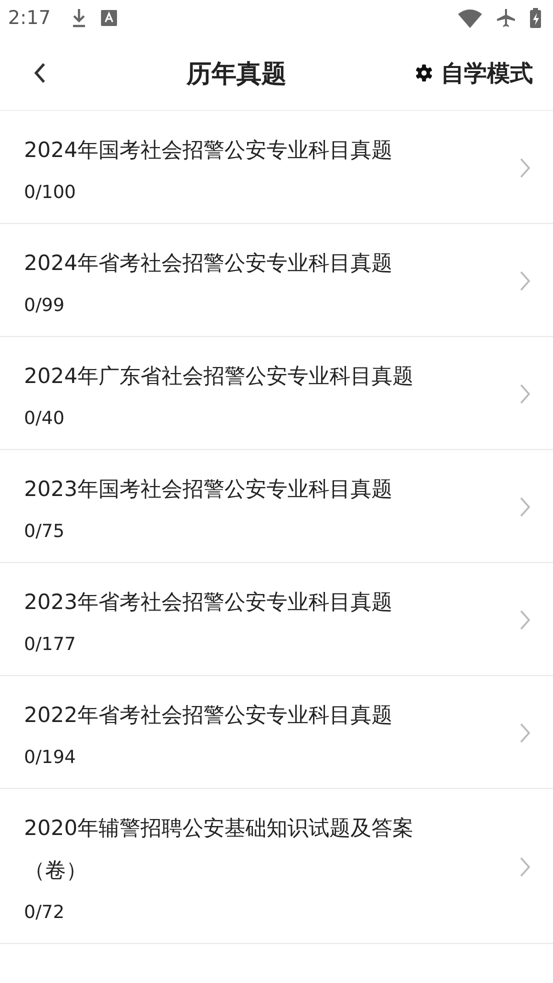 Image resolution: width=553 pixels, height=983 pixels. Describe the element at coordinates (276, 506) in the screenshot. I see `exam-list-item: 2023年国考社会招警公安专业科目真题 0/75` at that location.